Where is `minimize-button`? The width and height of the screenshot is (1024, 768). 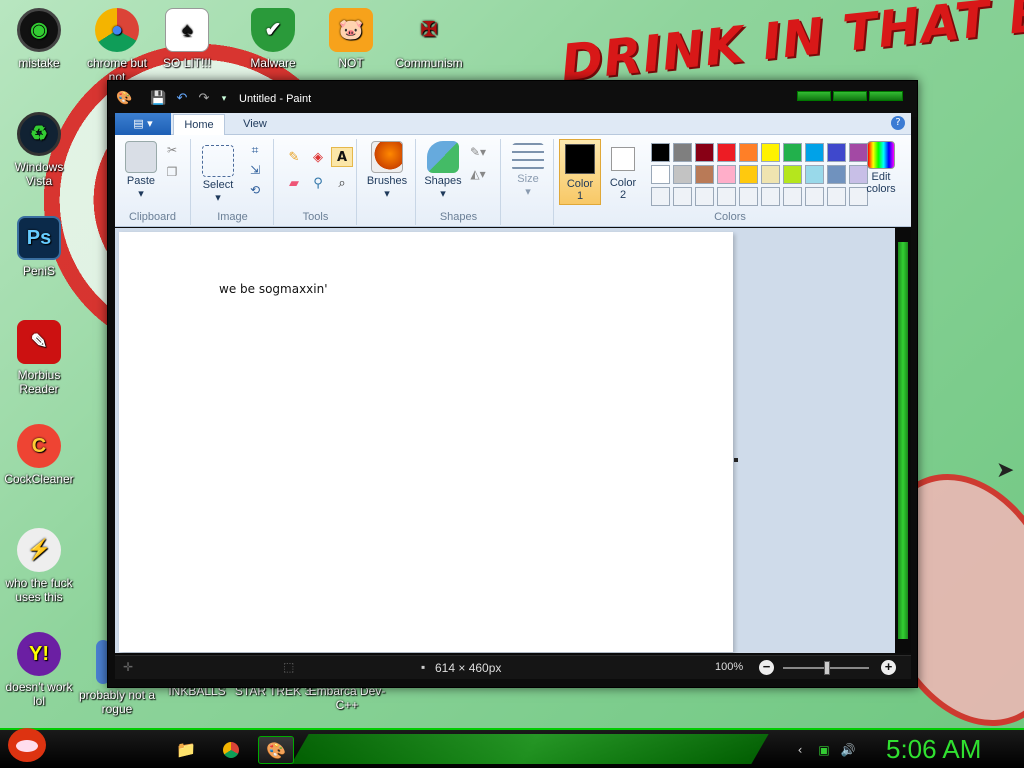
minimize-button is located at coordinates (814, 96).